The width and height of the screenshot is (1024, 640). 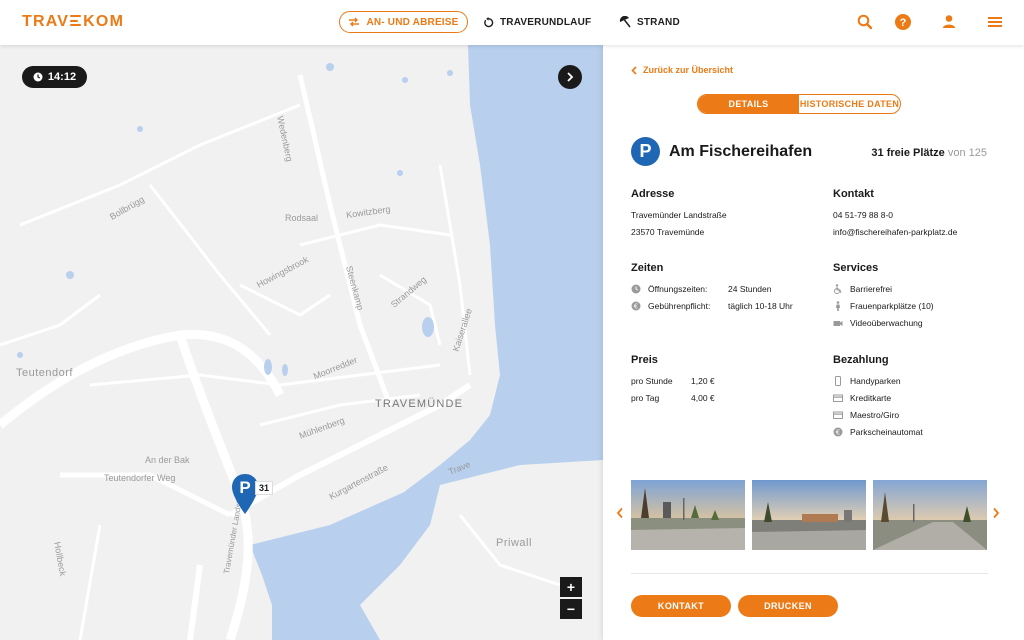 What do you see at coordinates (895, 232) in the screenshot?
I see `contact-email: info@fischereihafen-parkplatz.de` at bounding box center [895, 232].